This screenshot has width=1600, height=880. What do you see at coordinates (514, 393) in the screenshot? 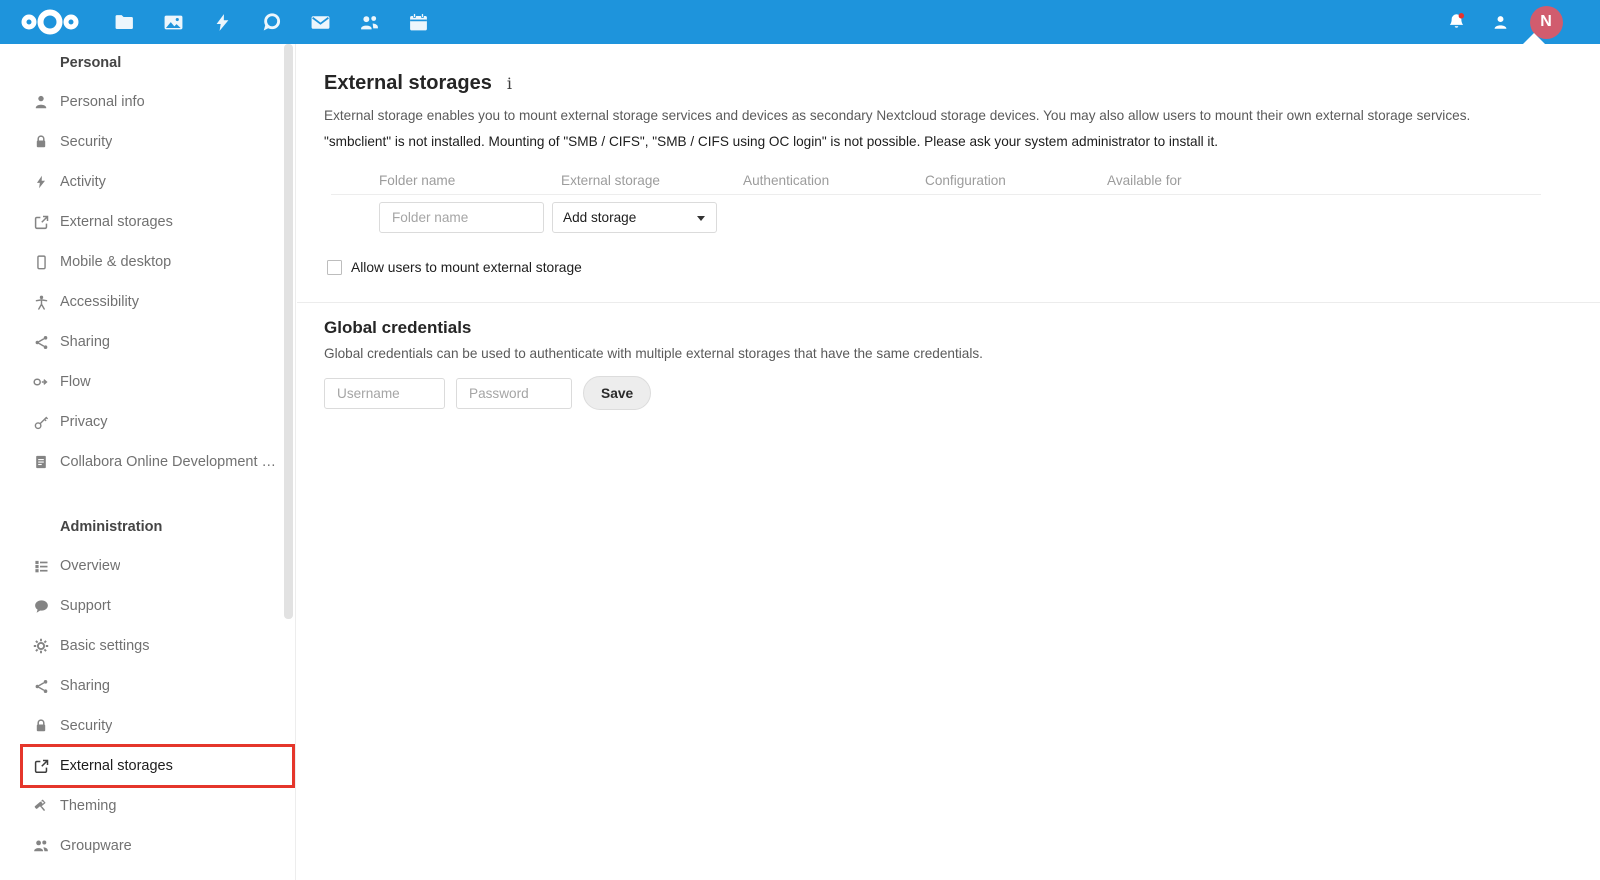
I see `global-credentials-password-input` at bounding box center [514, 393].